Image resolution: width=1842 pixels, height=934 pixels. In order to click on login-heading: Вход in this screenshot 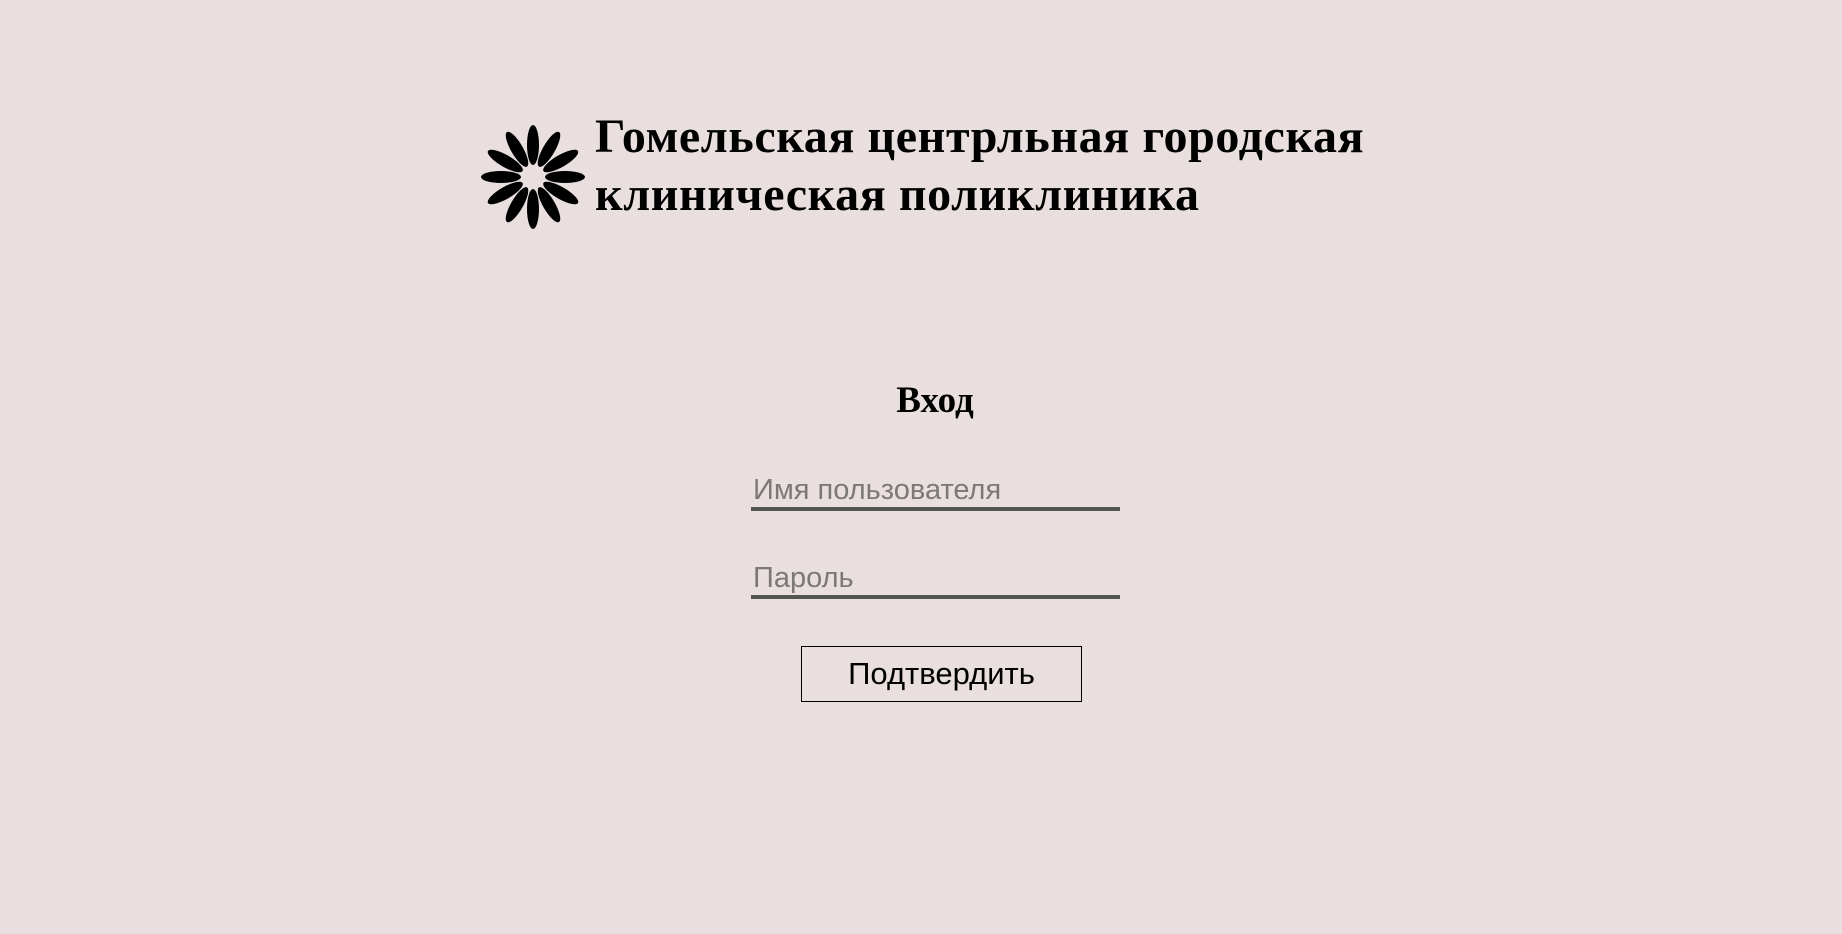, I will do `click(935, 400)`.